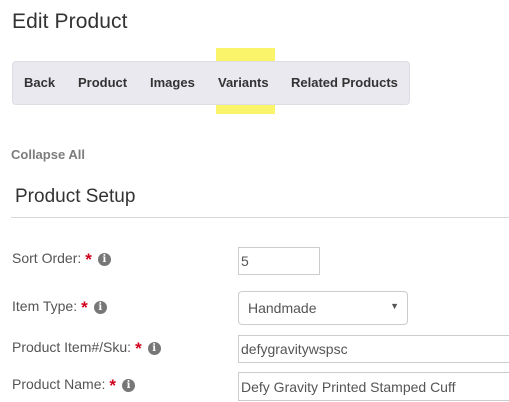 This screenshot has width=509, height=402. Describe the element at coordinates (39, 84) in the screenshot. I see `tab-back: Back` at that location.